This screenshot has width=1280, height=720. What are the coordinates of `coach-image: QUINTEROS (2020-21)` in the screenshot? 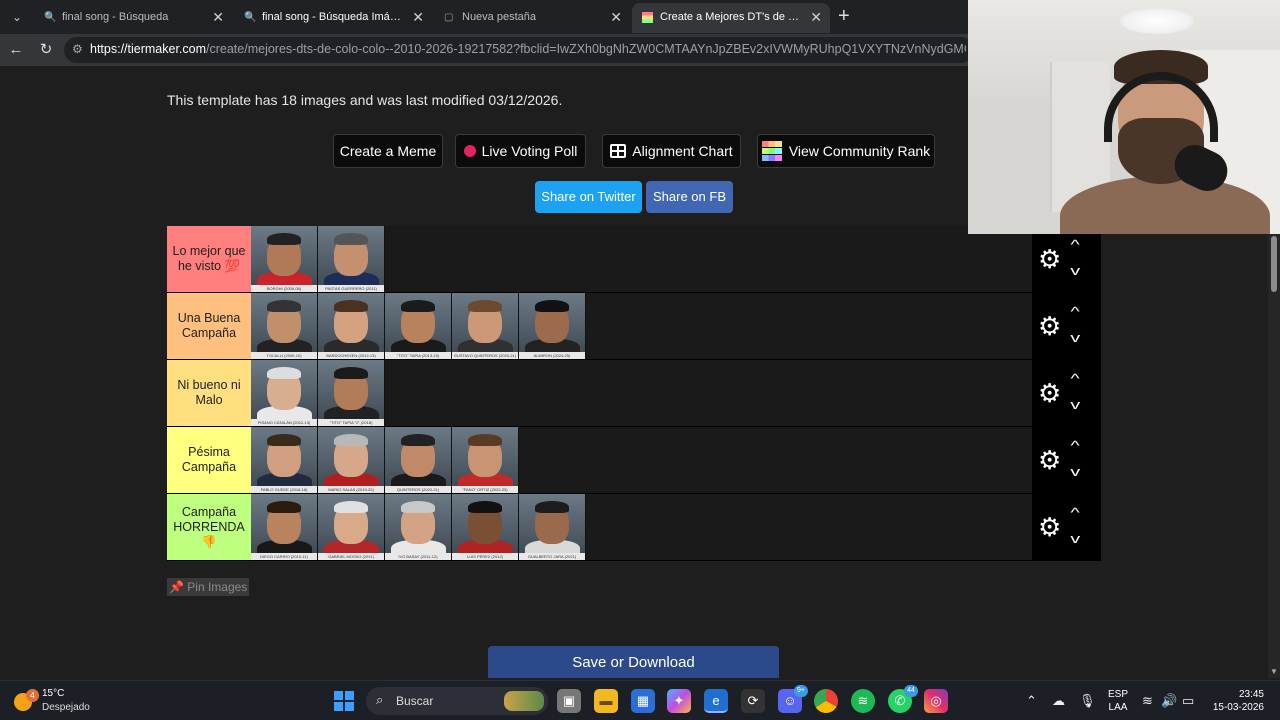 It's located at (418, 460).